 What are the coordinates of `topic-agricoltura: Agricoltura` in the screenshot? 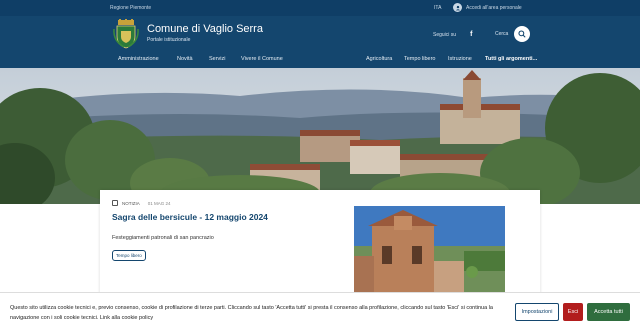 It's located at (379, 59).